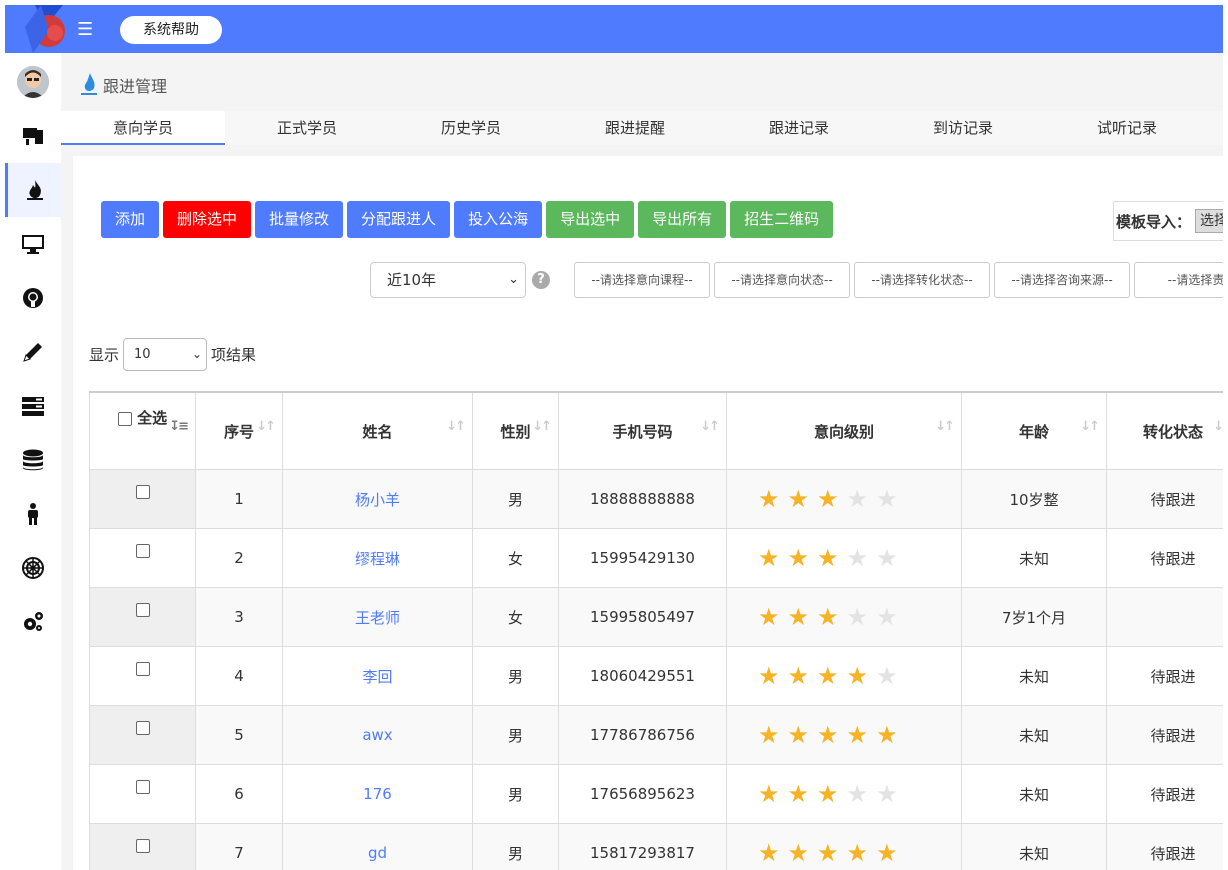 This screenshot has height=870, width=1228. Describe the element at coordinates (179, 426) in the screenshot. I see `sort-icon: ↧≡` at that location.